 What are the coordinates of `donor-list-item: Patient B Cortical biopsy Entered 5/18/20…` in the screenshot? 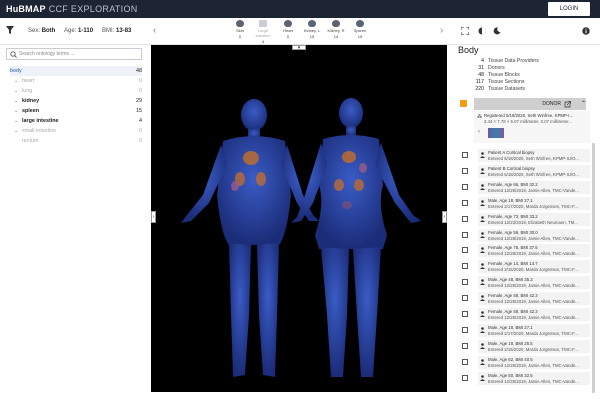 It's located at (526, 171).